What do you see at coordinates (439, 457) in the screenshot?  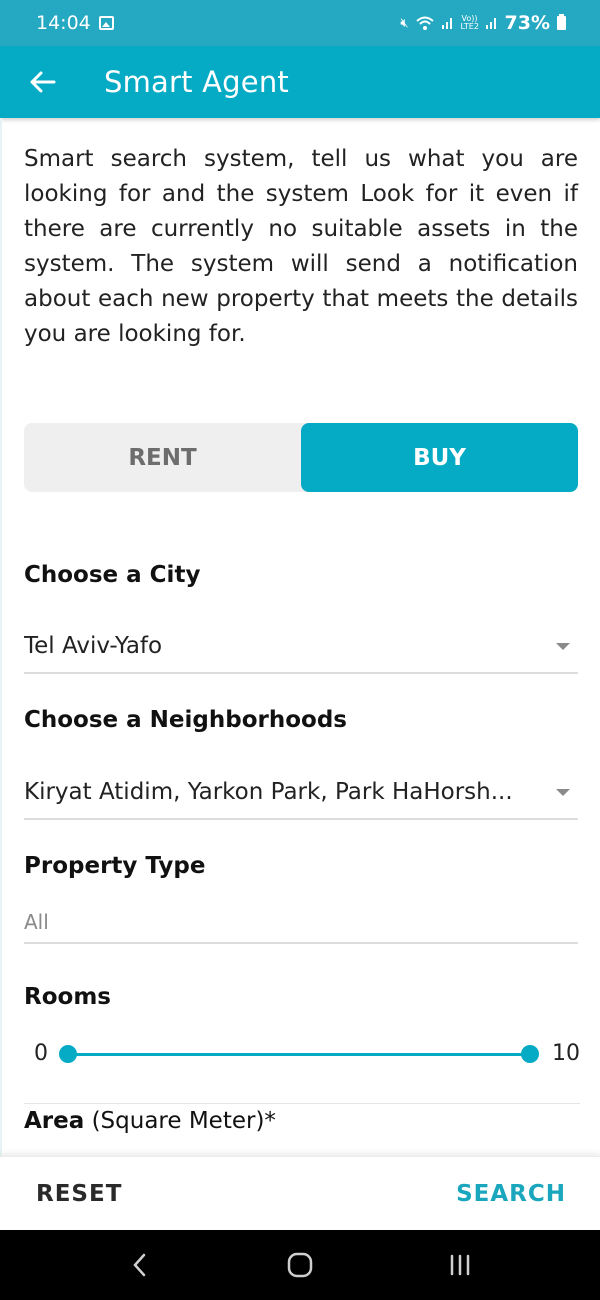 I see `buy-tab: BUY` at bounding box center [439, 457].